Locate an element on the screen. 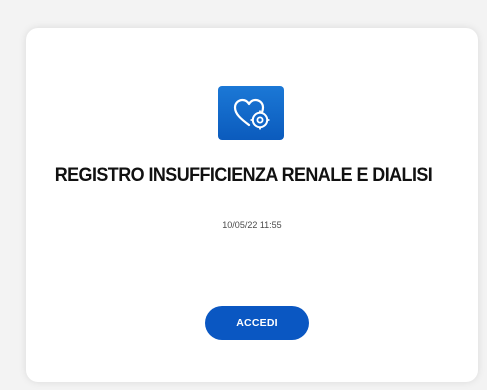  heart-gear-icon is located at coordinates (251, 113).